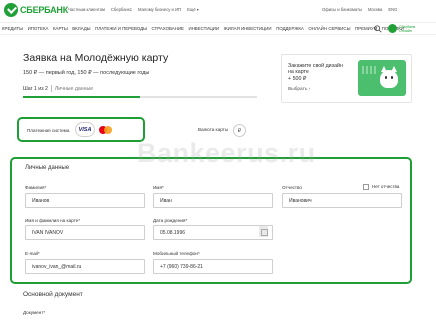  I want to click on card-name-field: IVAN IVANOV, so click(85, 232).